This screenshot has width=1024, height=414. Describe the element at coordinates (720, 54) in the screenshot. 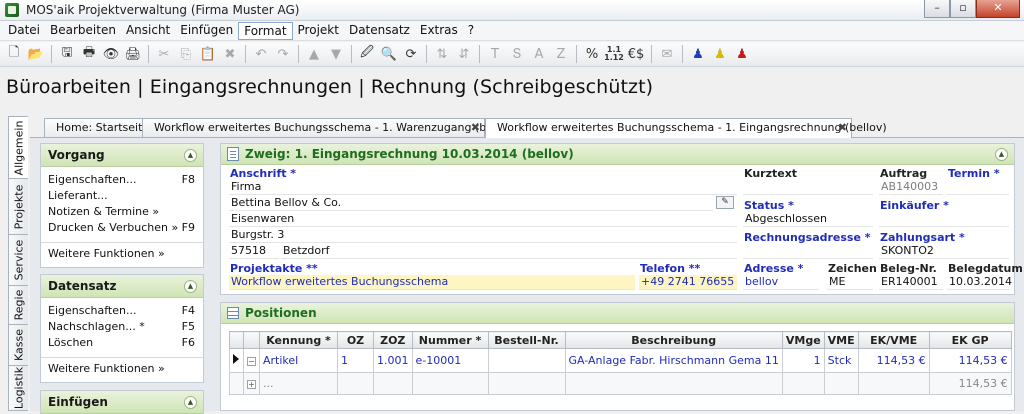

I see `user-yellow-icon: ♟` at that location.